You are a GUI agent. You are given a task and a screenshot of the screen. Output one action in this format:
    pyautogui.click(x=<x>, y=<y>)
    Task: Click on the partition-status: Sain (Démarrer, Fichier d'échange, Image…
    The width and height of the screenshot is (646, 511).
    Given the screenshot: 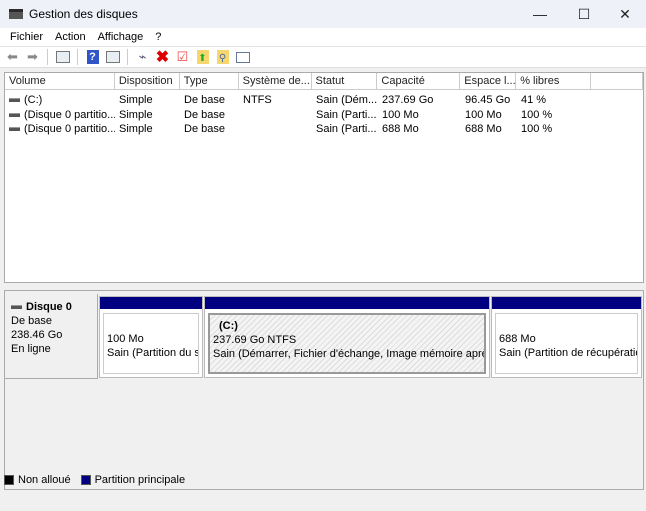 What is the action you would take?
    pyautogui.click(x=348, y=354)
    